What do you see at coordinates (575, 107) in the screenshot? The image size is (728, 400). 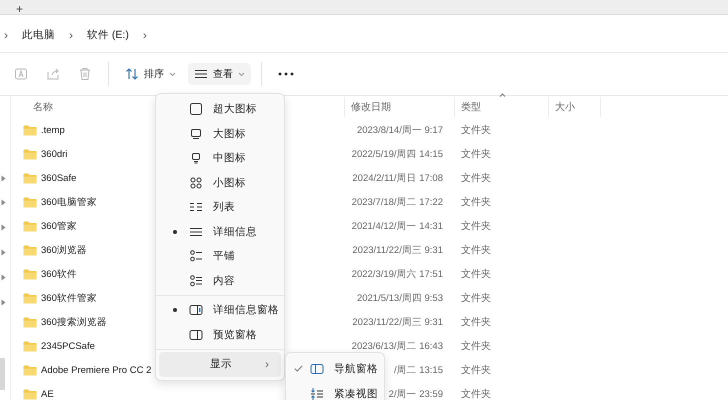 I see `column-header: 大小` at bounding box center [575, 107].